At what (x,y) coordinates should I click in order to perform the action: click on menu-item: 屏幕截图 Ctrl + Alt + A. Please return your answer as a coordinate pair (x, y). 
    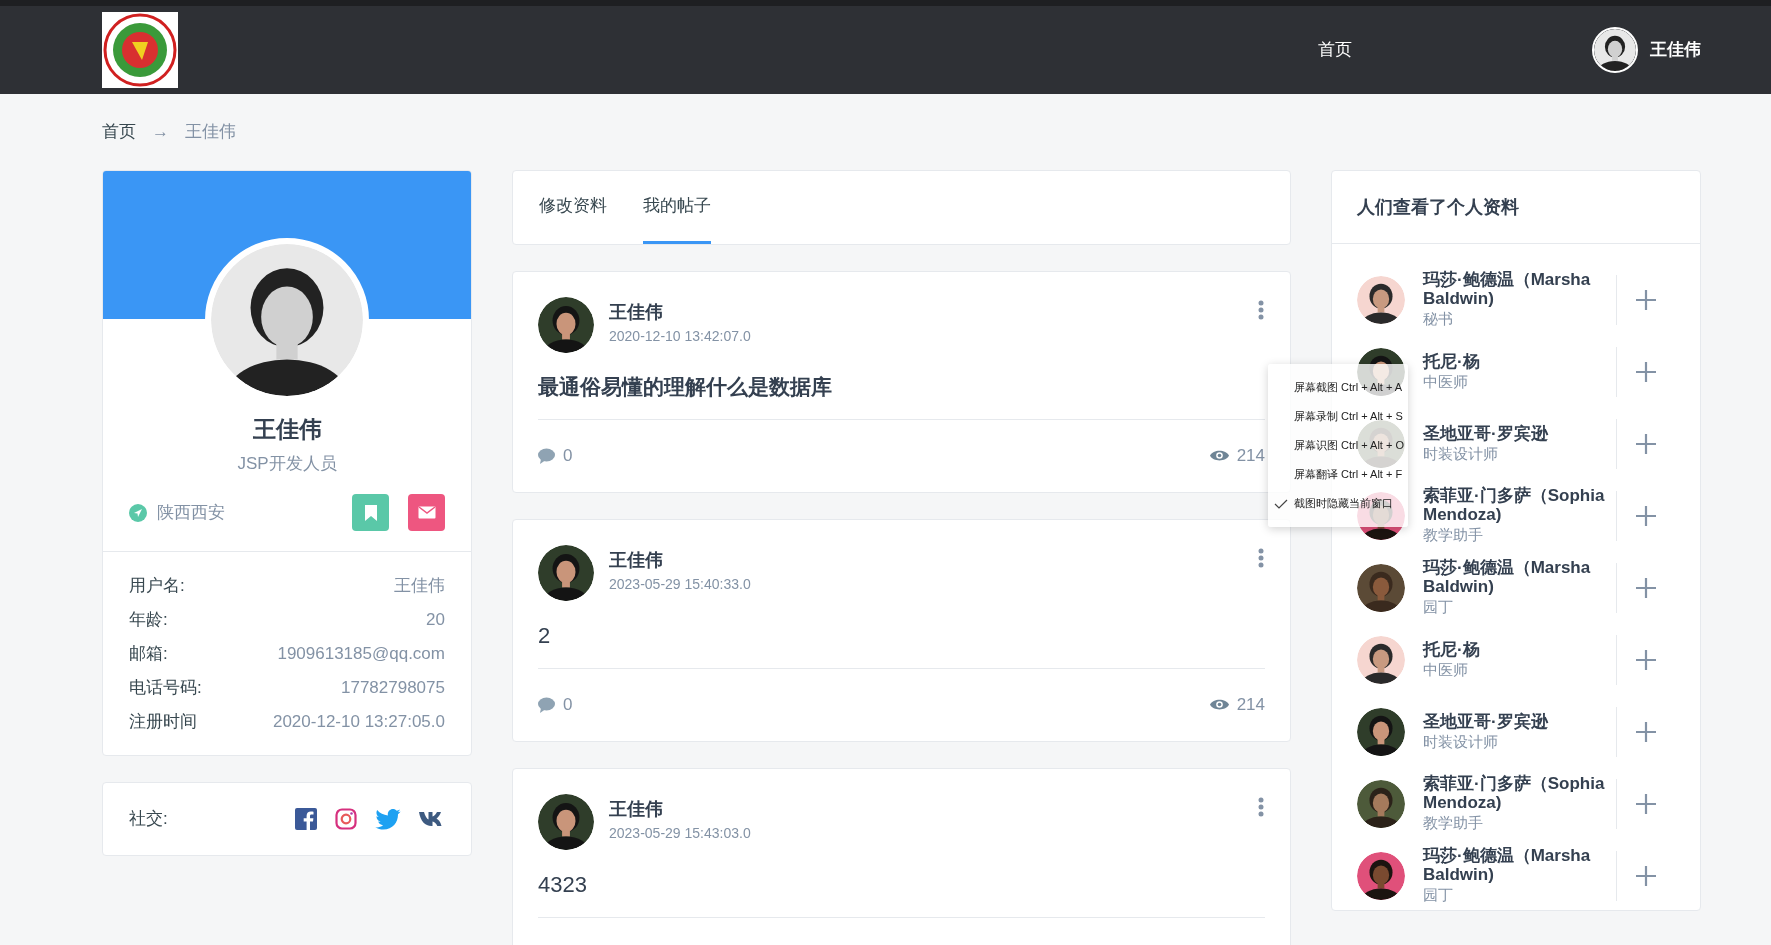
    Looking at the image, I should click on (1336, 387).